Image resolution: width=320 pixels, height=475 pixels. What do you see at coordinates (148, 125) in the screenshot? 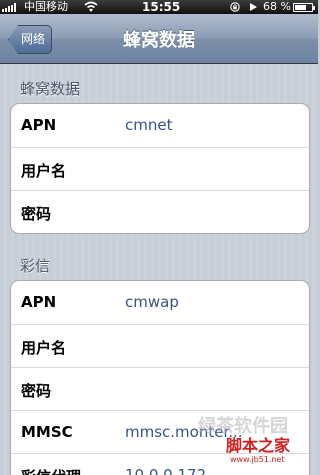
I see `apn-field: cmnet` at bounding box center [148, 125].